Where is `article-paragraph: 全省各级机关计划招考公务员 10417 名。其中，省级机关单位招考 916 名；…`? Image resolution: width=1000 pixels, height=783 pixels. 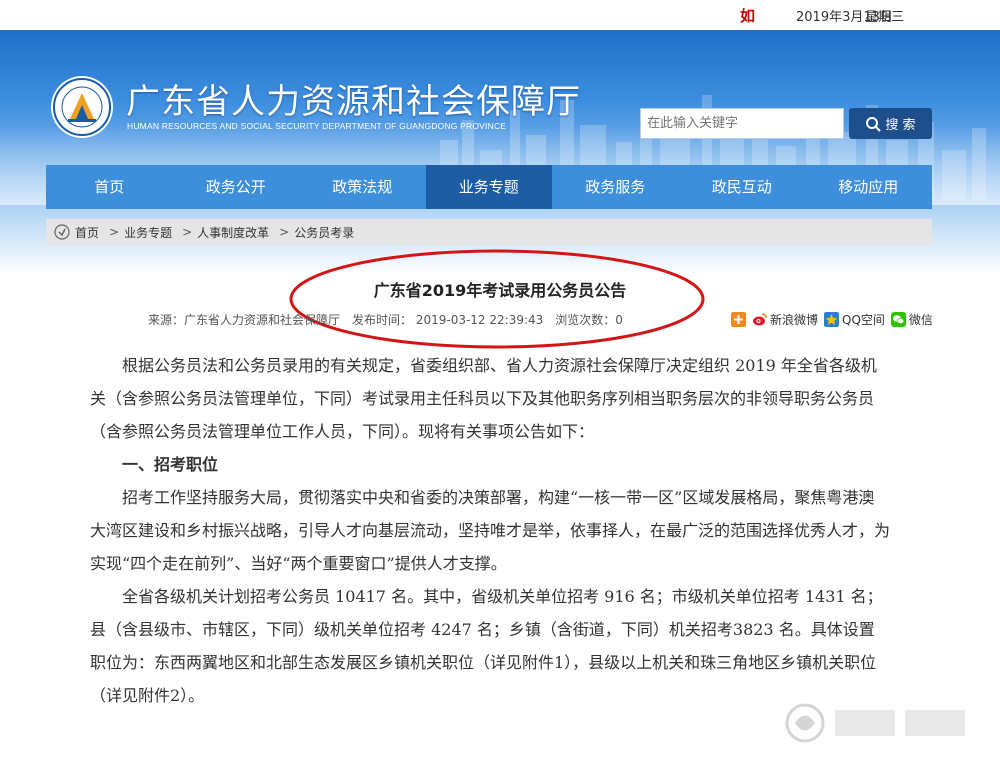 article-paragraph: 全省各级机关计划招考公务员 10417 名。其中，省级机关单位招考 916 名；… is located at coordinates (486, 646).